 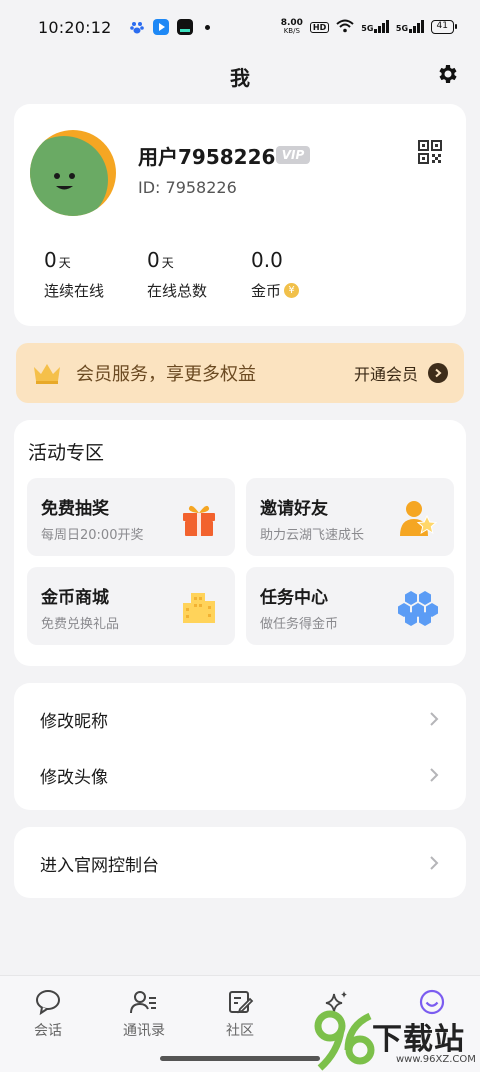 I want to click on tile-free-lottery: 免费抽奖 每周日20:00开奖, so click(x=131, y=517).